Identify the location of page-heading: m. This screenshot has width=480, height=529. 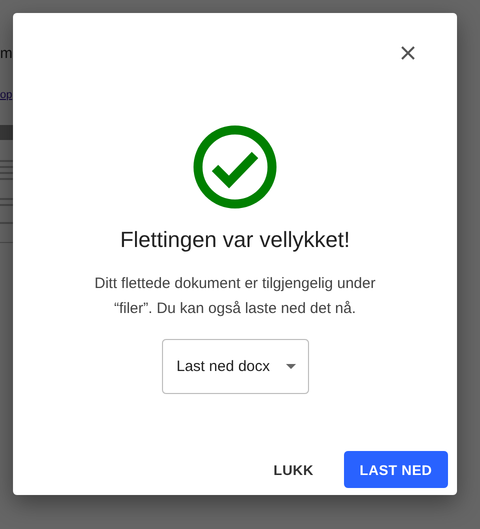
(6, 53).